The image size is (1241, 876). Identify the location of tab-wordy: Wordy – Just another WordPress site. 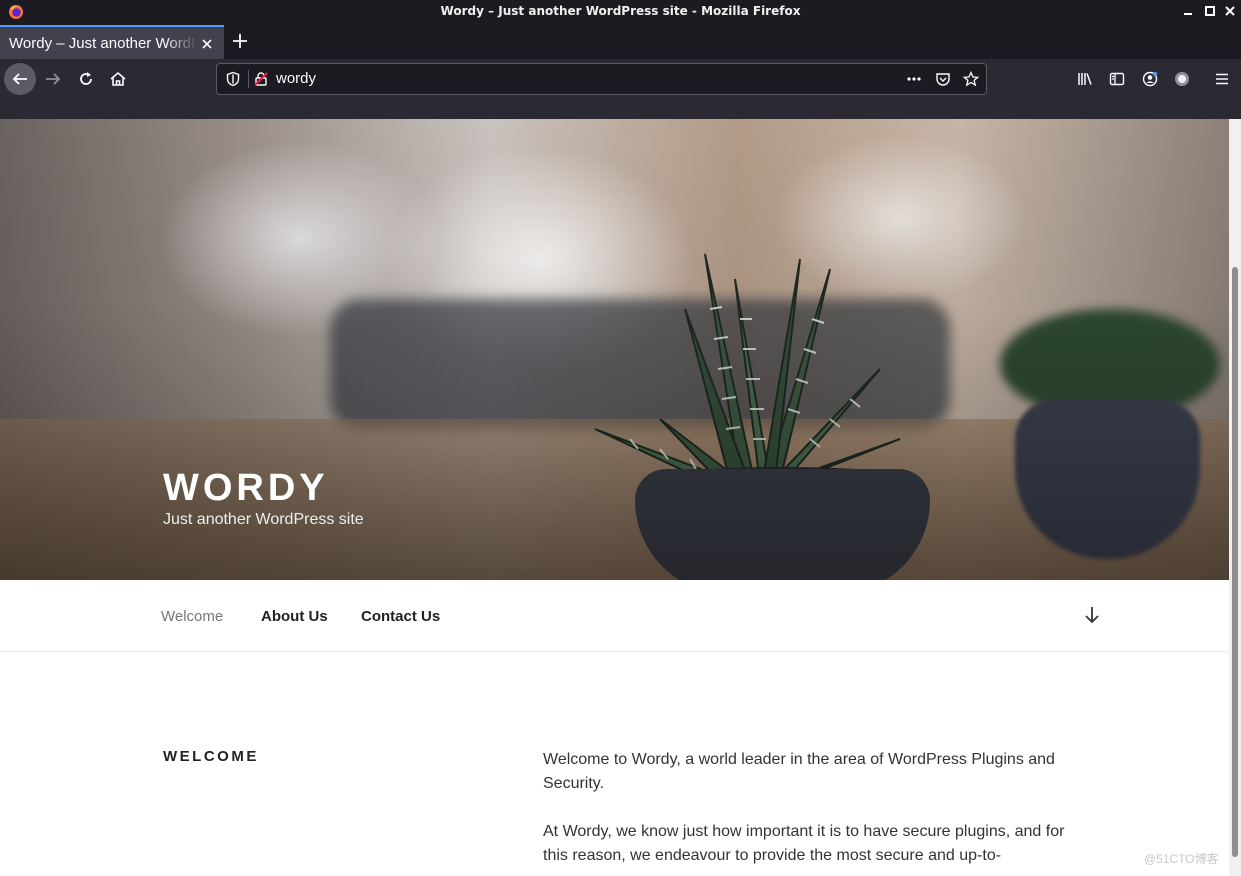
(112, 42).